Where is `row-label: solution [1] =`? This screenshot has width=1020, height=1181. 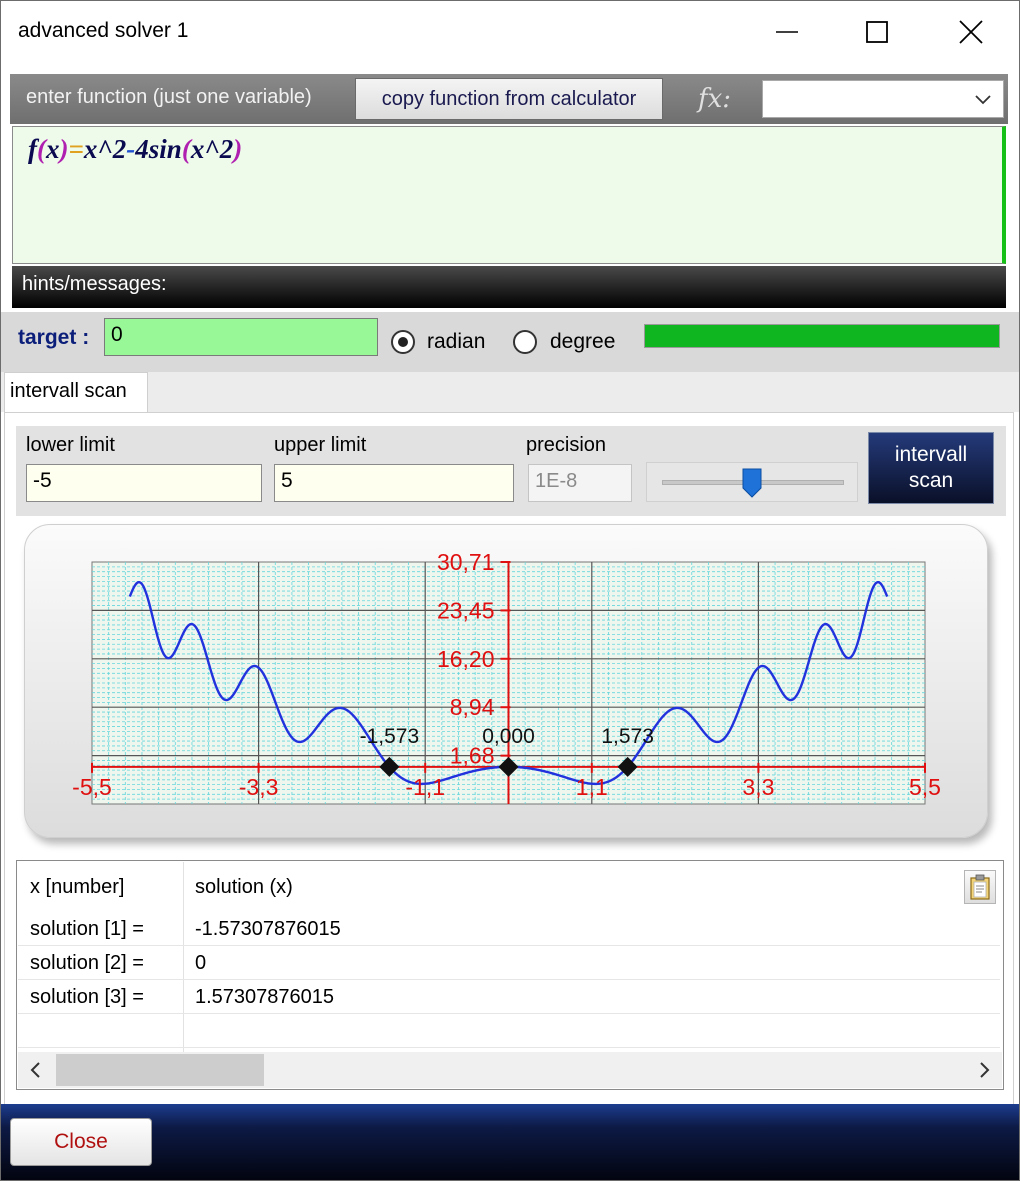 row-label: solution [1] = is located at coordinates (87, 929).